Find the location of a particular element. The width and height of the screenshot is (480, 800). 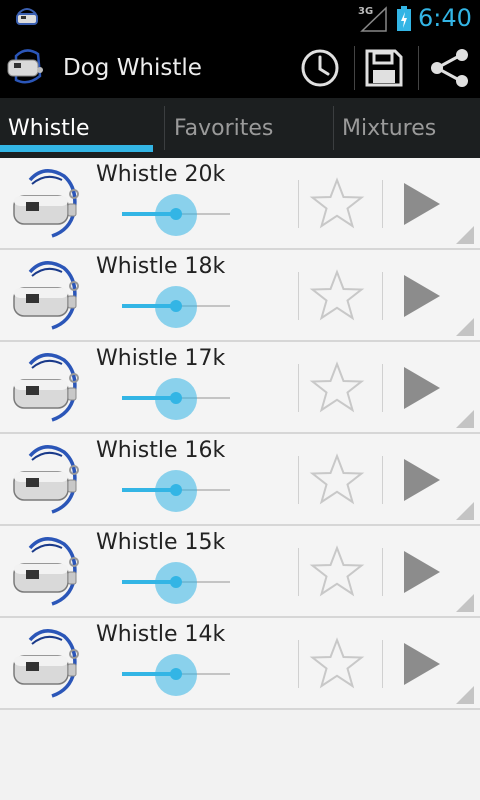

tab-favorites: Favorites is located at coordinates (223, 128).